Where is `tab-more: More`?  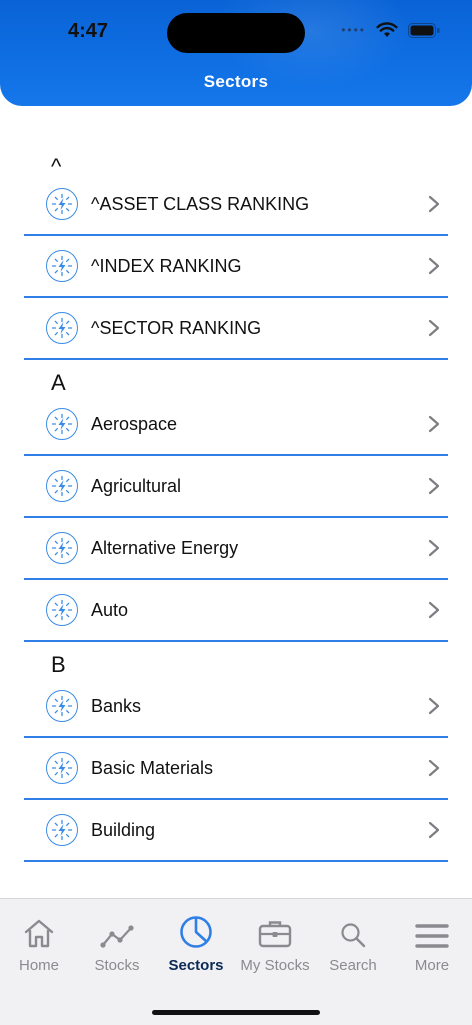
tab-more: More is located at coordinates (432, 943).